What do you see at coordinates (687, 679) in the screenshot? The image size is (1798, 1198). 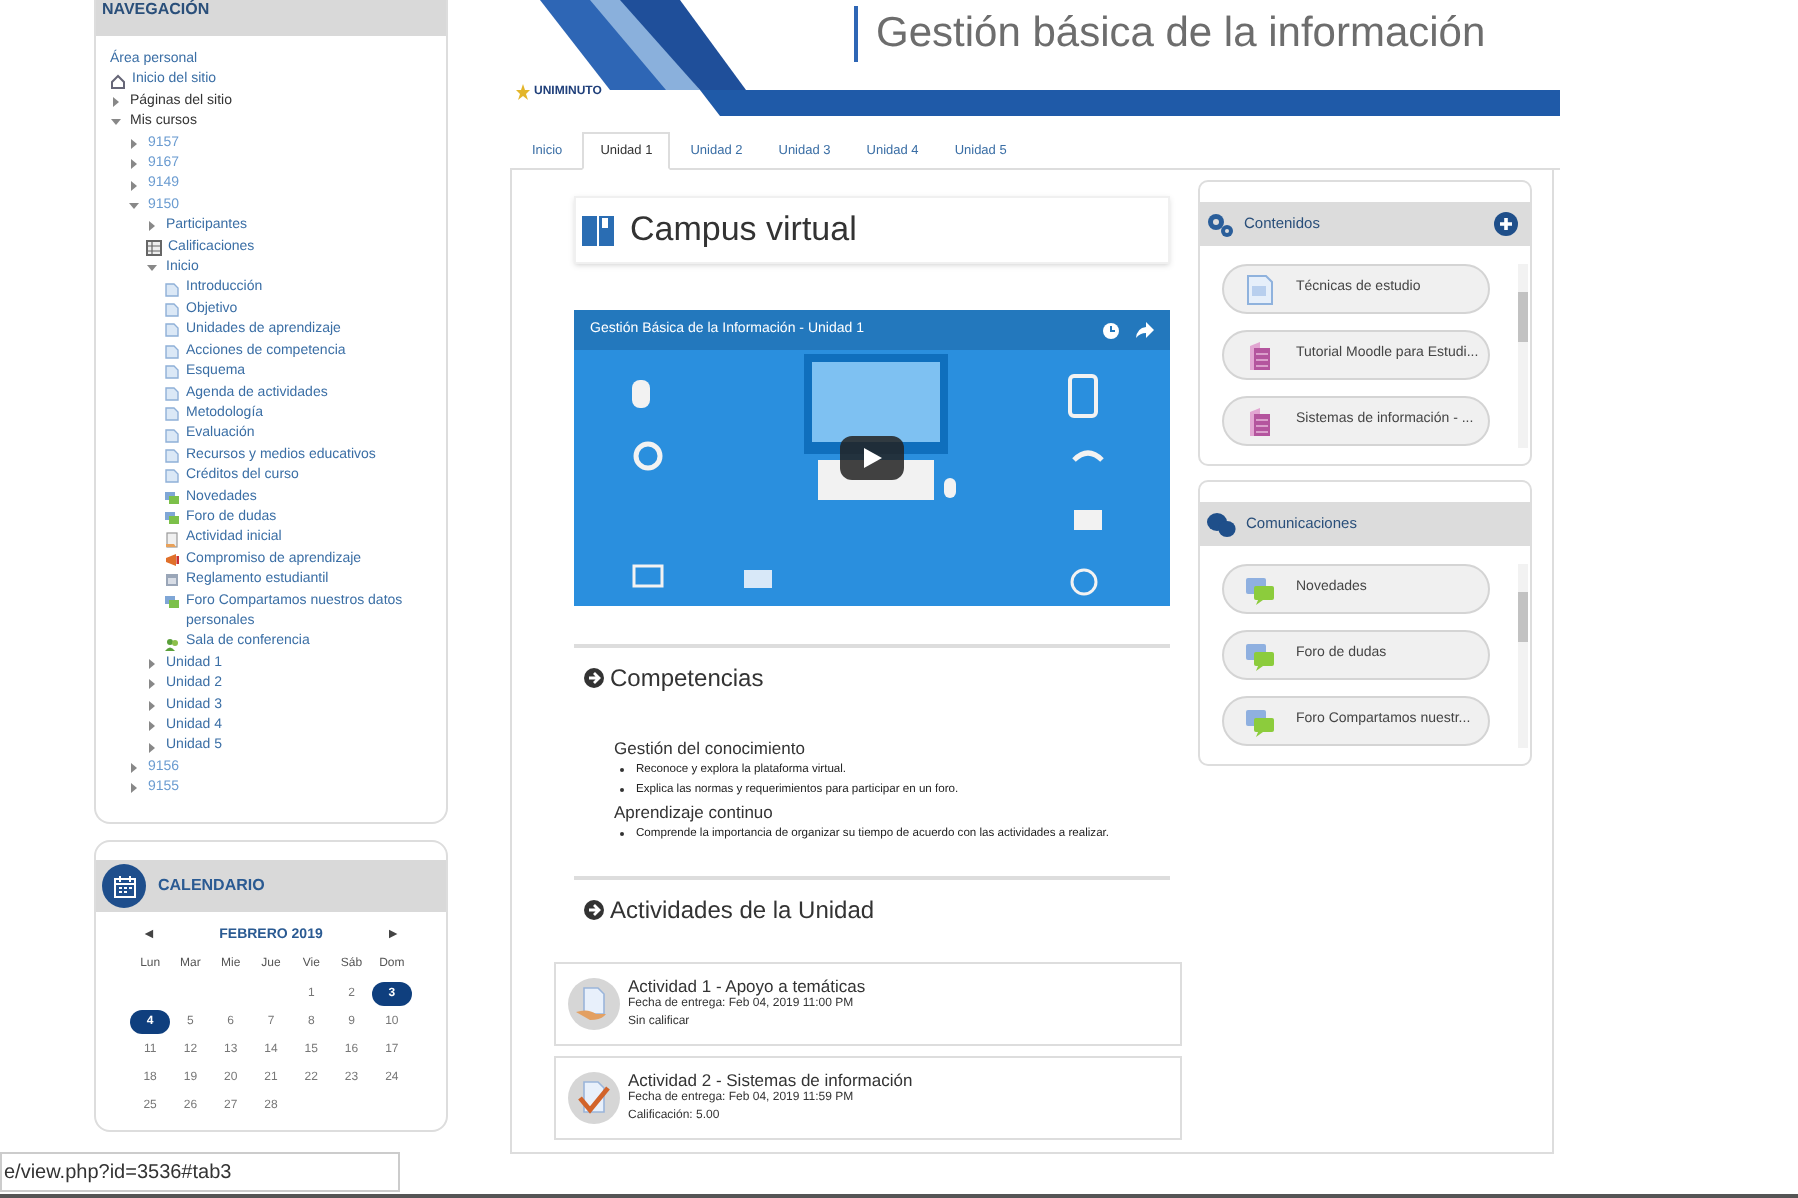 I see `section-heading: Competencias` at bounding box center [687, 679].